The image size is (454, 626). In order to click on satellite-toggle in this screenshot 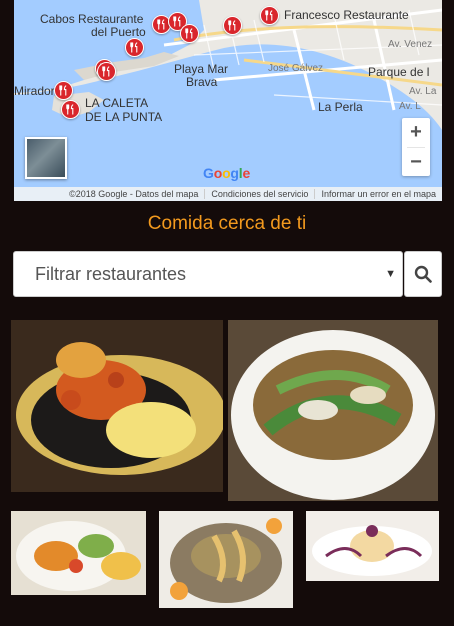, I will do `click(46, 158)`.